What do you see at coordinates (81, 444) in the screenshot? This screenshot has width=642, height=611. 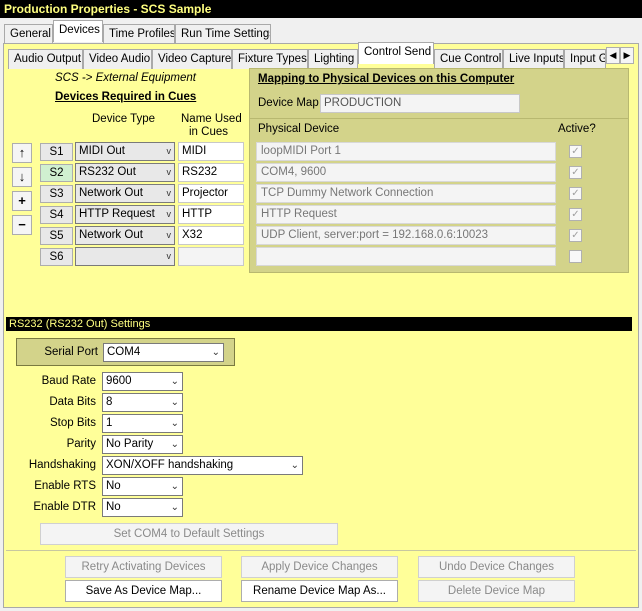 I see `parity-label: Parity` at bounding box center [81, 444].